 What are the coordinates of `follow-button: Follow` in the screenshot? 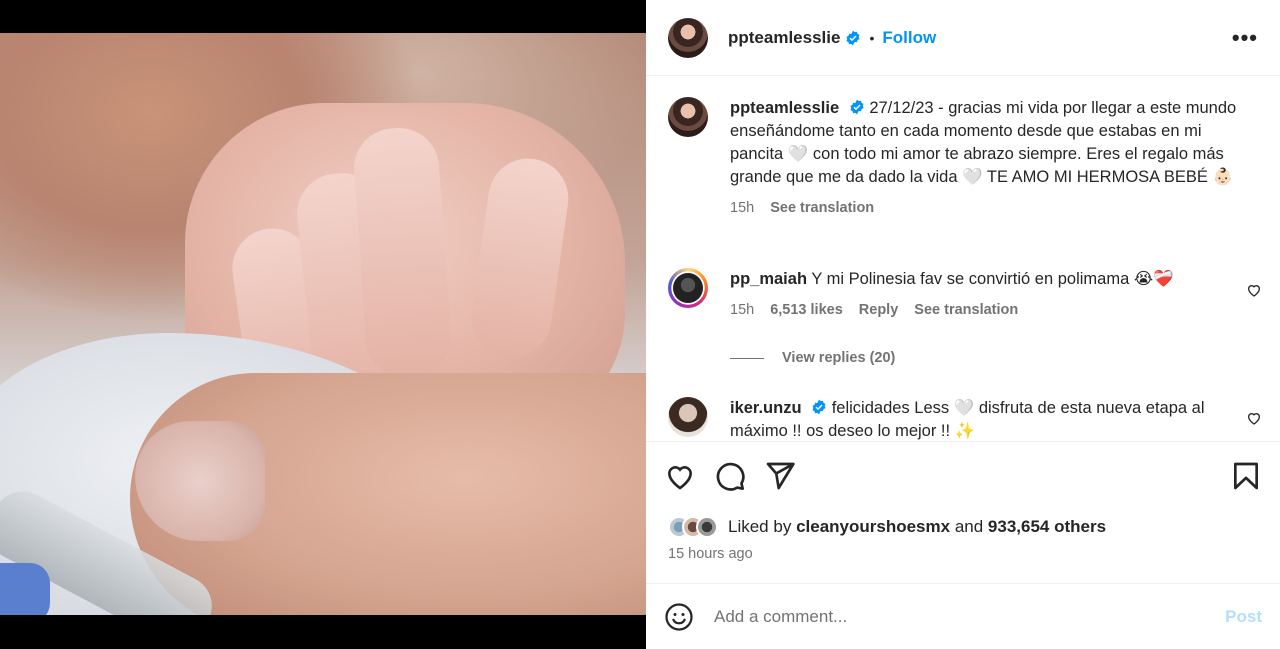 It's located at (909, 38).